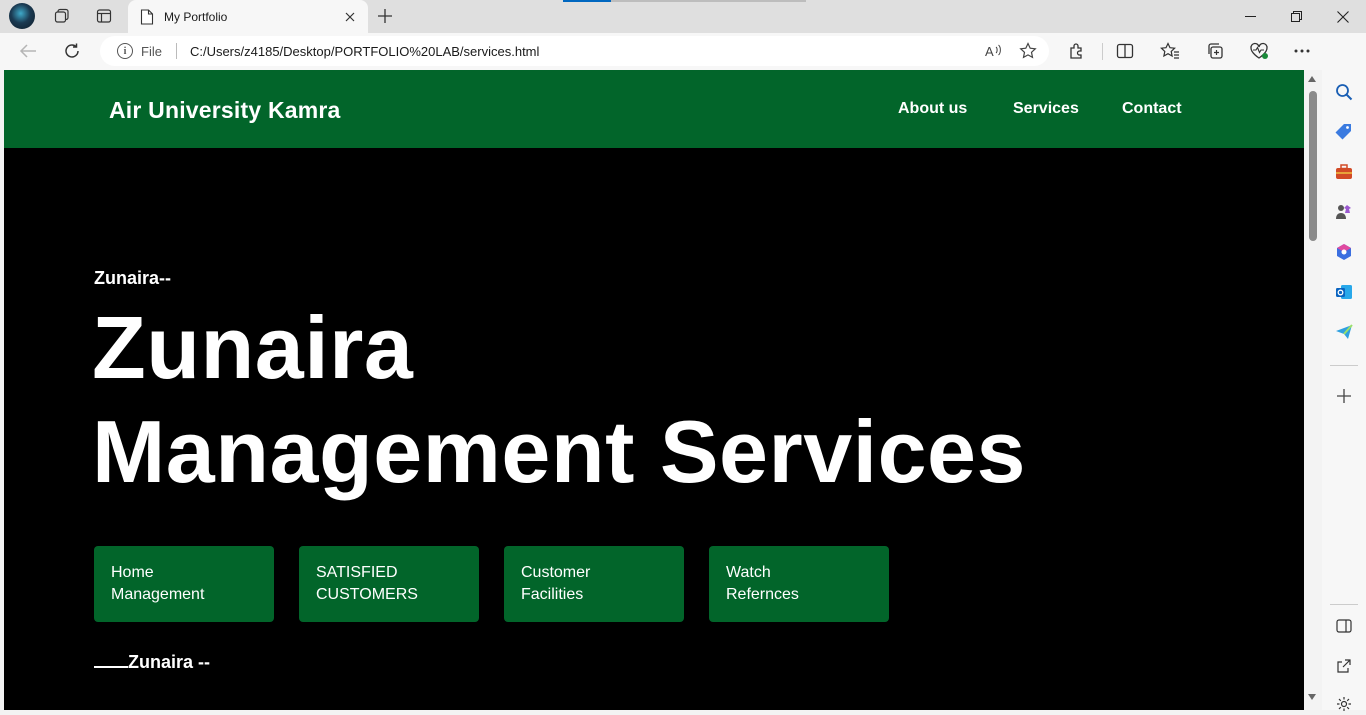 The height and width of the screenshot is (715, 1366). I want to click on puzzle-icon, so click(1077, 51).